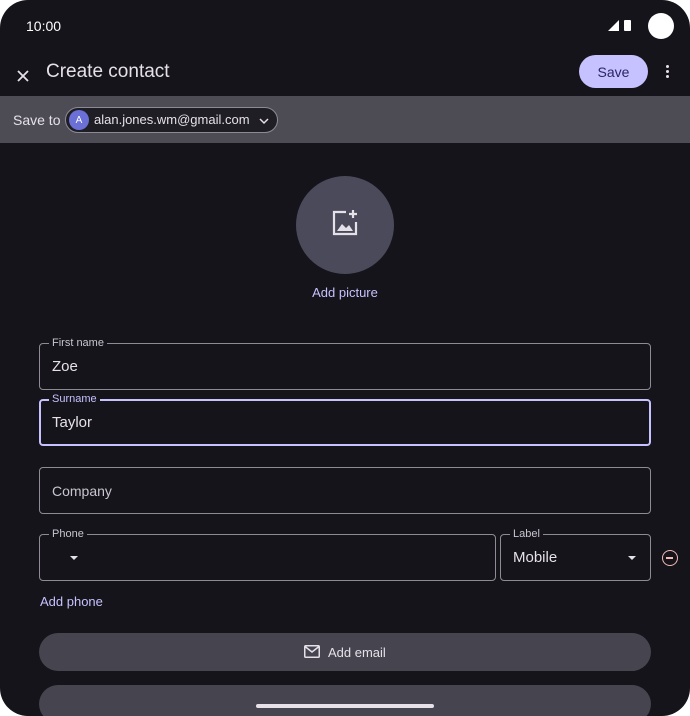 This screenshot has height=716, width=690. Describe the element at coordinates (345, 706) in the screenshot. I see `home-indicator` at that location.